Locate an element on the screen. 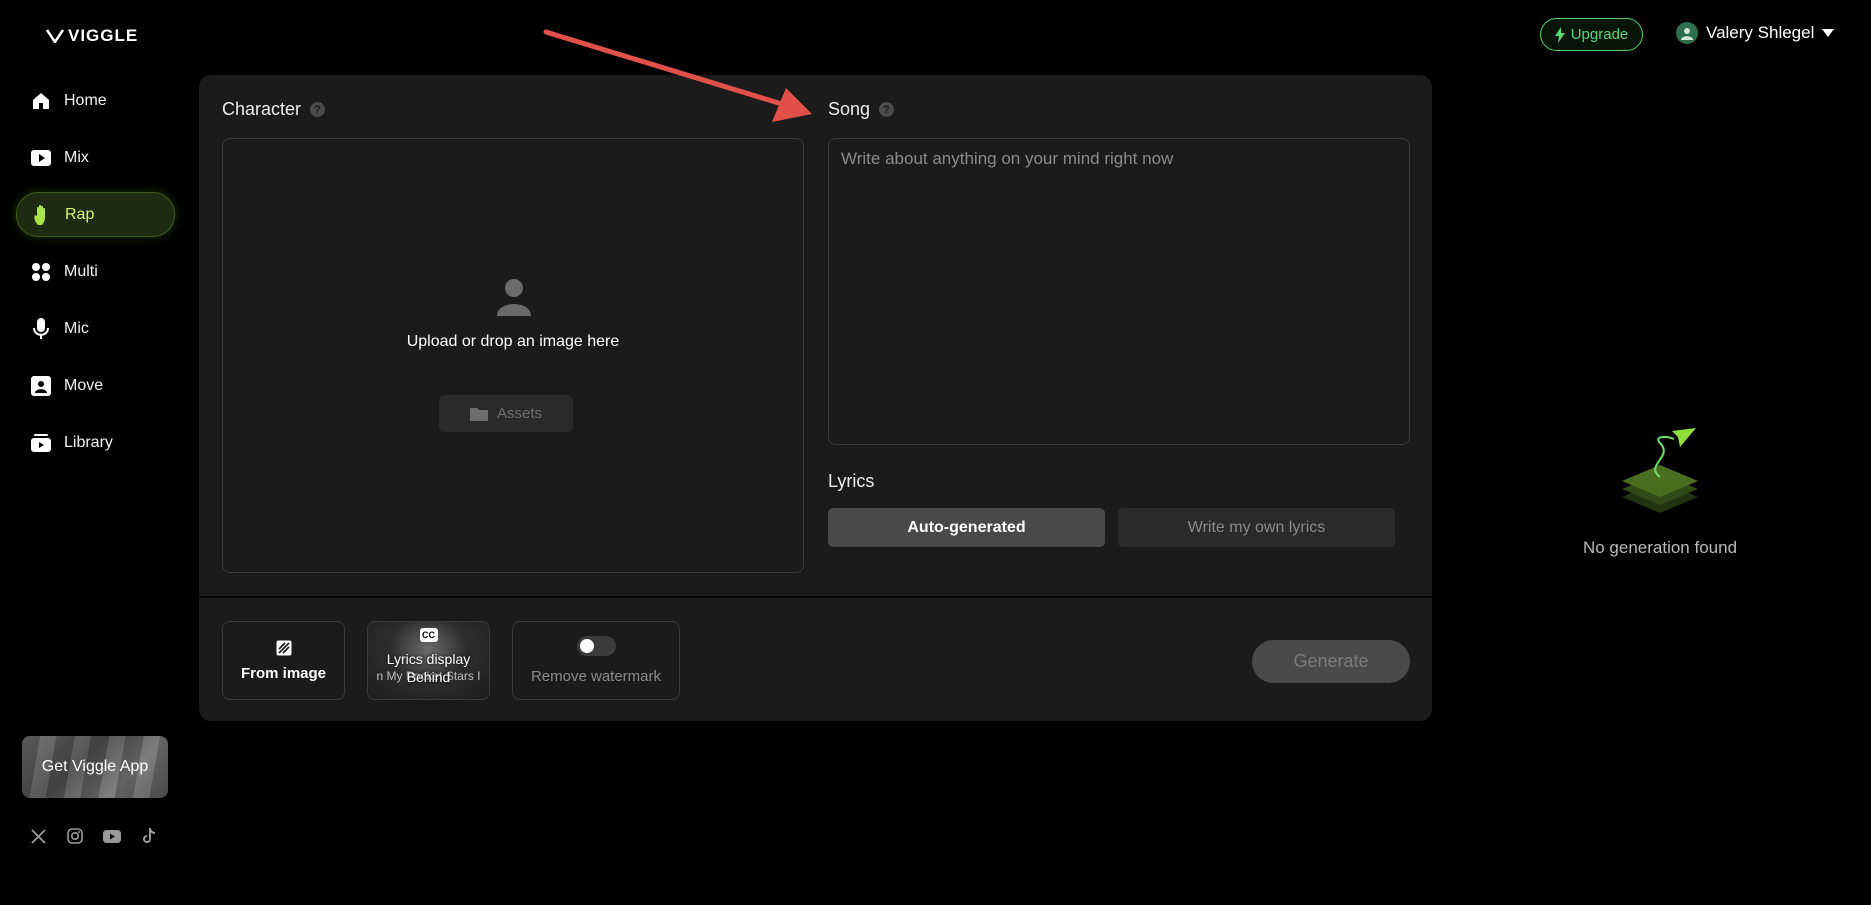  tiktok-icon is located at coordinates (149, 836).